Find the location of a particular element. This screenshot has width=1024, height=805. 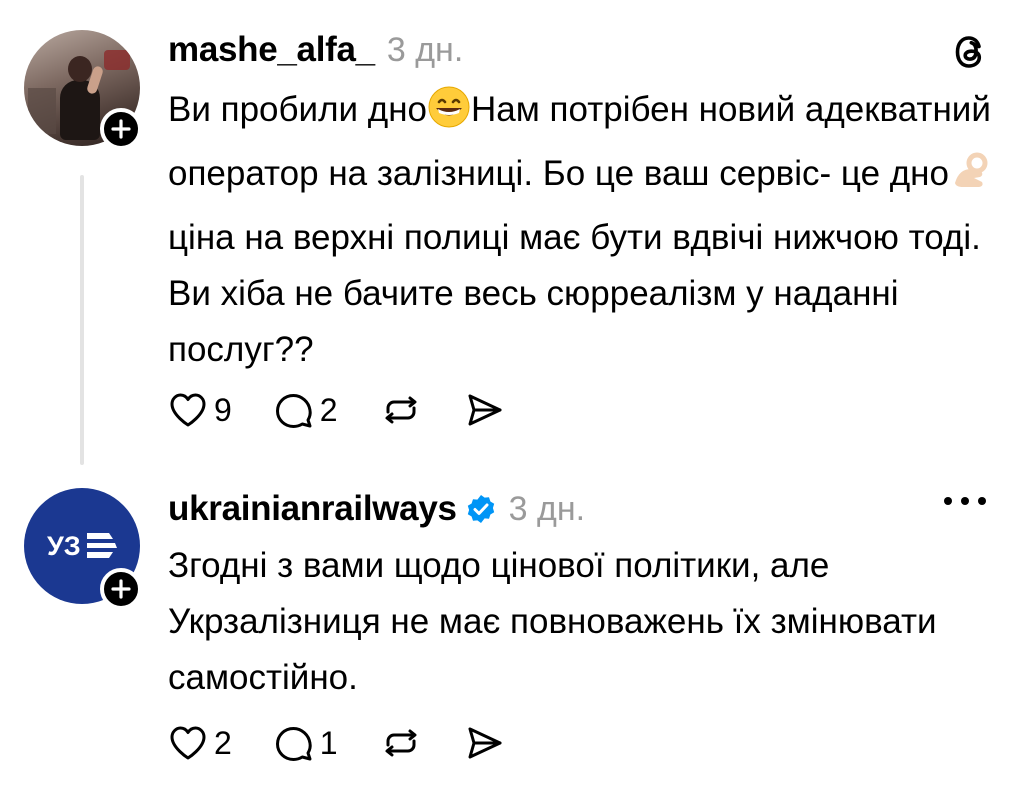

post-header: ukrainianrailways 3 дн. is located at coordinates (376, 508).